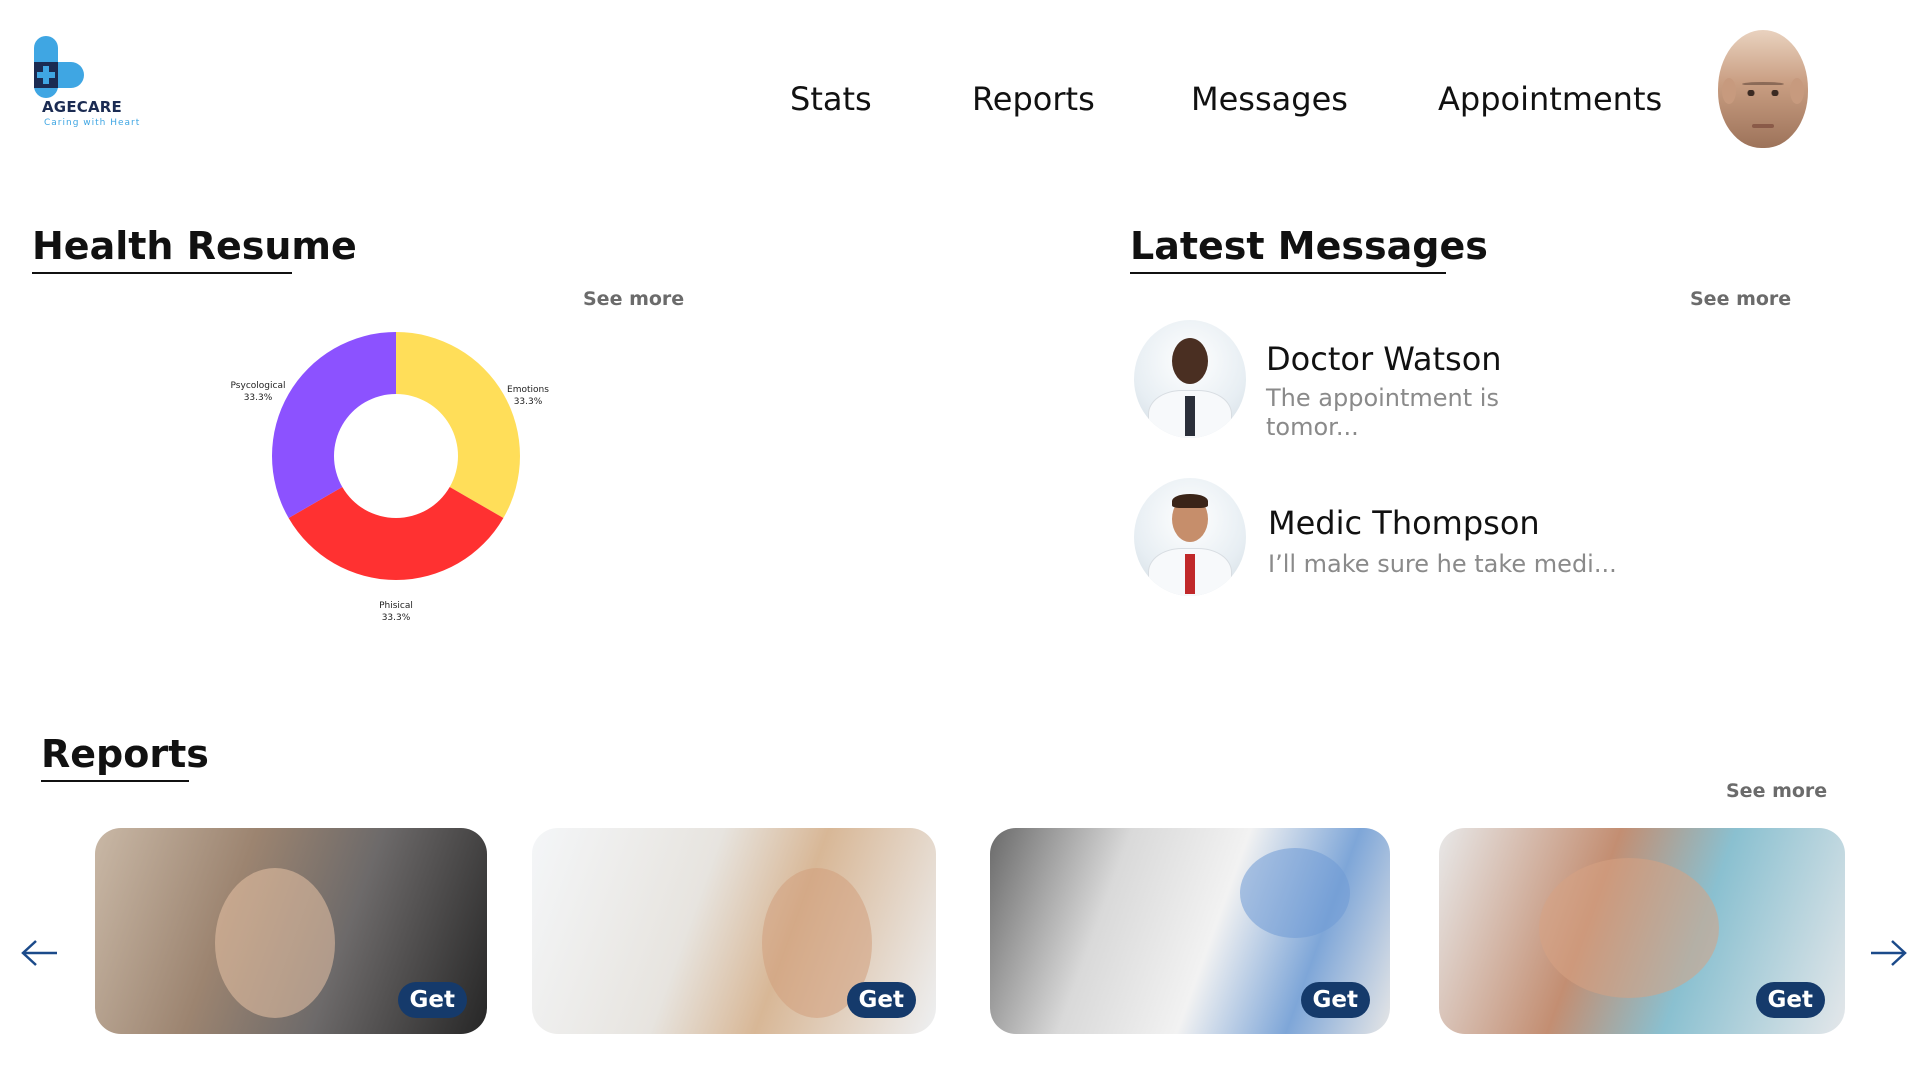 This screenshot has height=1080, width=1920. Describe the element at coordinates (831, 99) in the screenshot. I see `nav-stats: Stats` at that location.